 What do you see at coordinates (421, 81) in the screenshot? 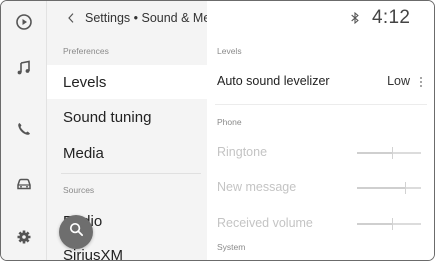
I see `more-options-icon` at bounding box center [421, 81].